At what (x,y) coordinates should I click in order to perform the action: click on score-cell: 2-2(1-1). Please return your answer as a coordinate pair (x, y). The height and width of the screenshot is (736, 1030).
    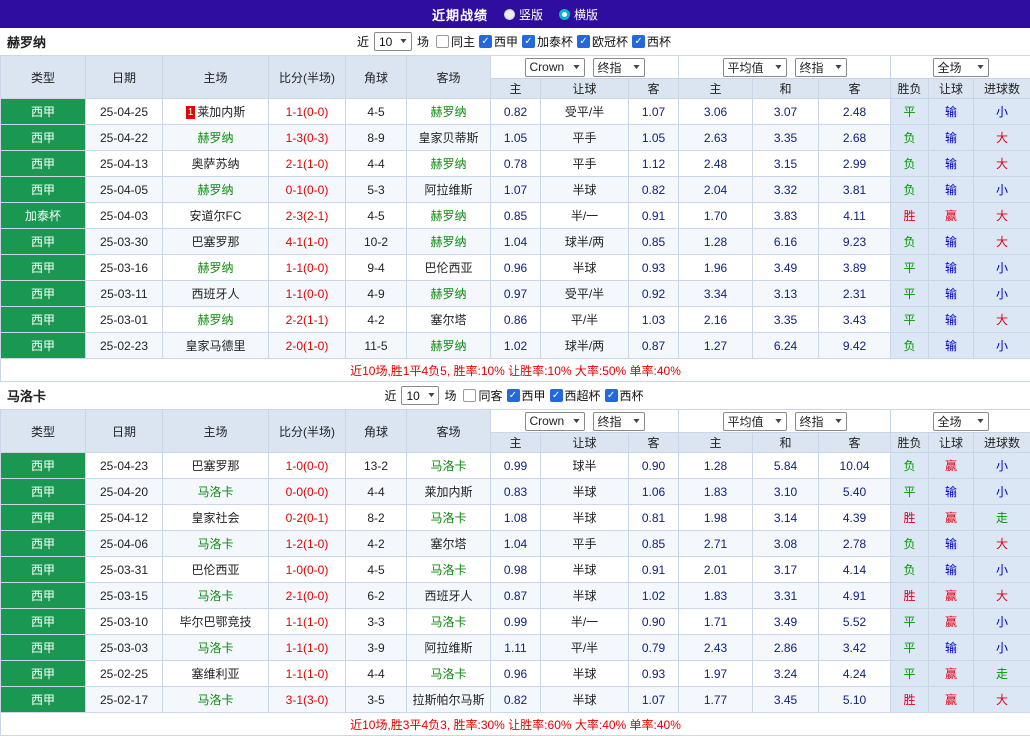
    Looking at the image, I should click on (307, 319).